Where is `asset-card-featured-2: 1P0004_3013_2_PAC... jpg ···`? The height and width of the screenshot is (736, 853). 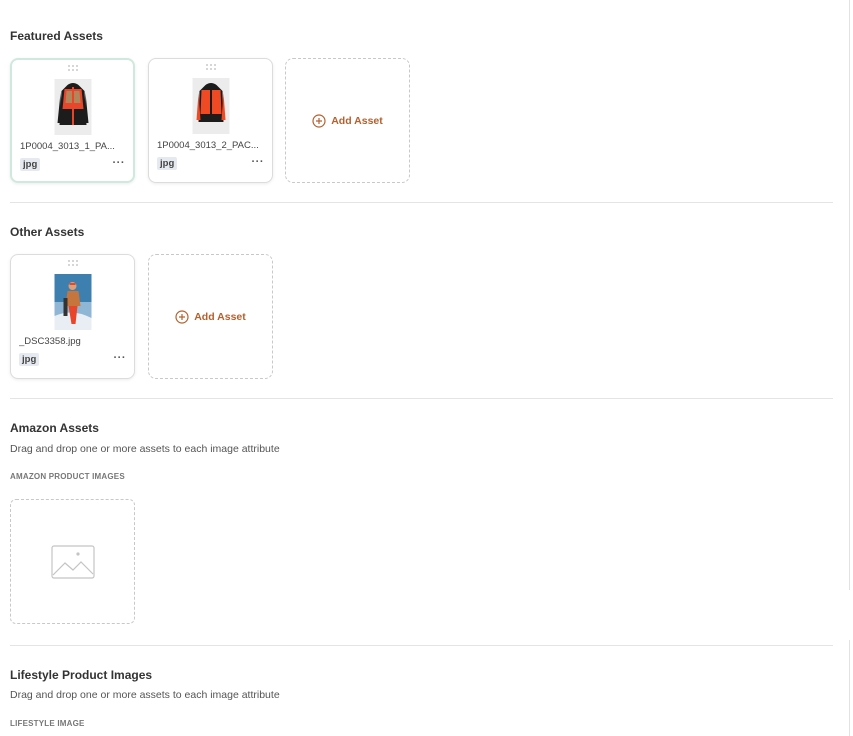
asset-card-featured-2: 1P0004_3013_2_PAC... jpg ··· is located at coordinates (210, 120).